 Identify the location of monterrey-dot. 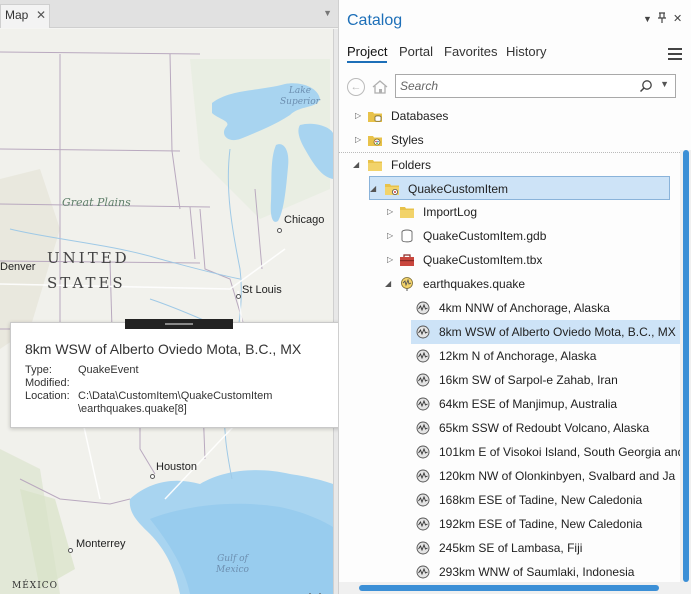
(70, 550).